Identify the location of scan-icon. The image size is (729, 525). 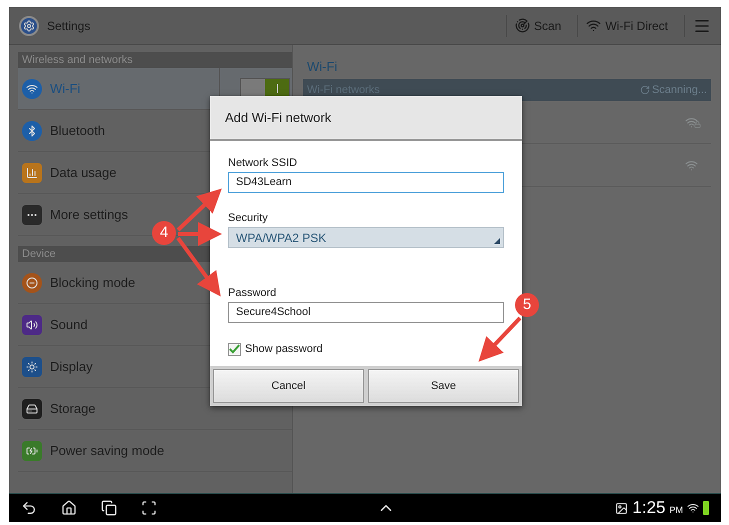
(522, 25).